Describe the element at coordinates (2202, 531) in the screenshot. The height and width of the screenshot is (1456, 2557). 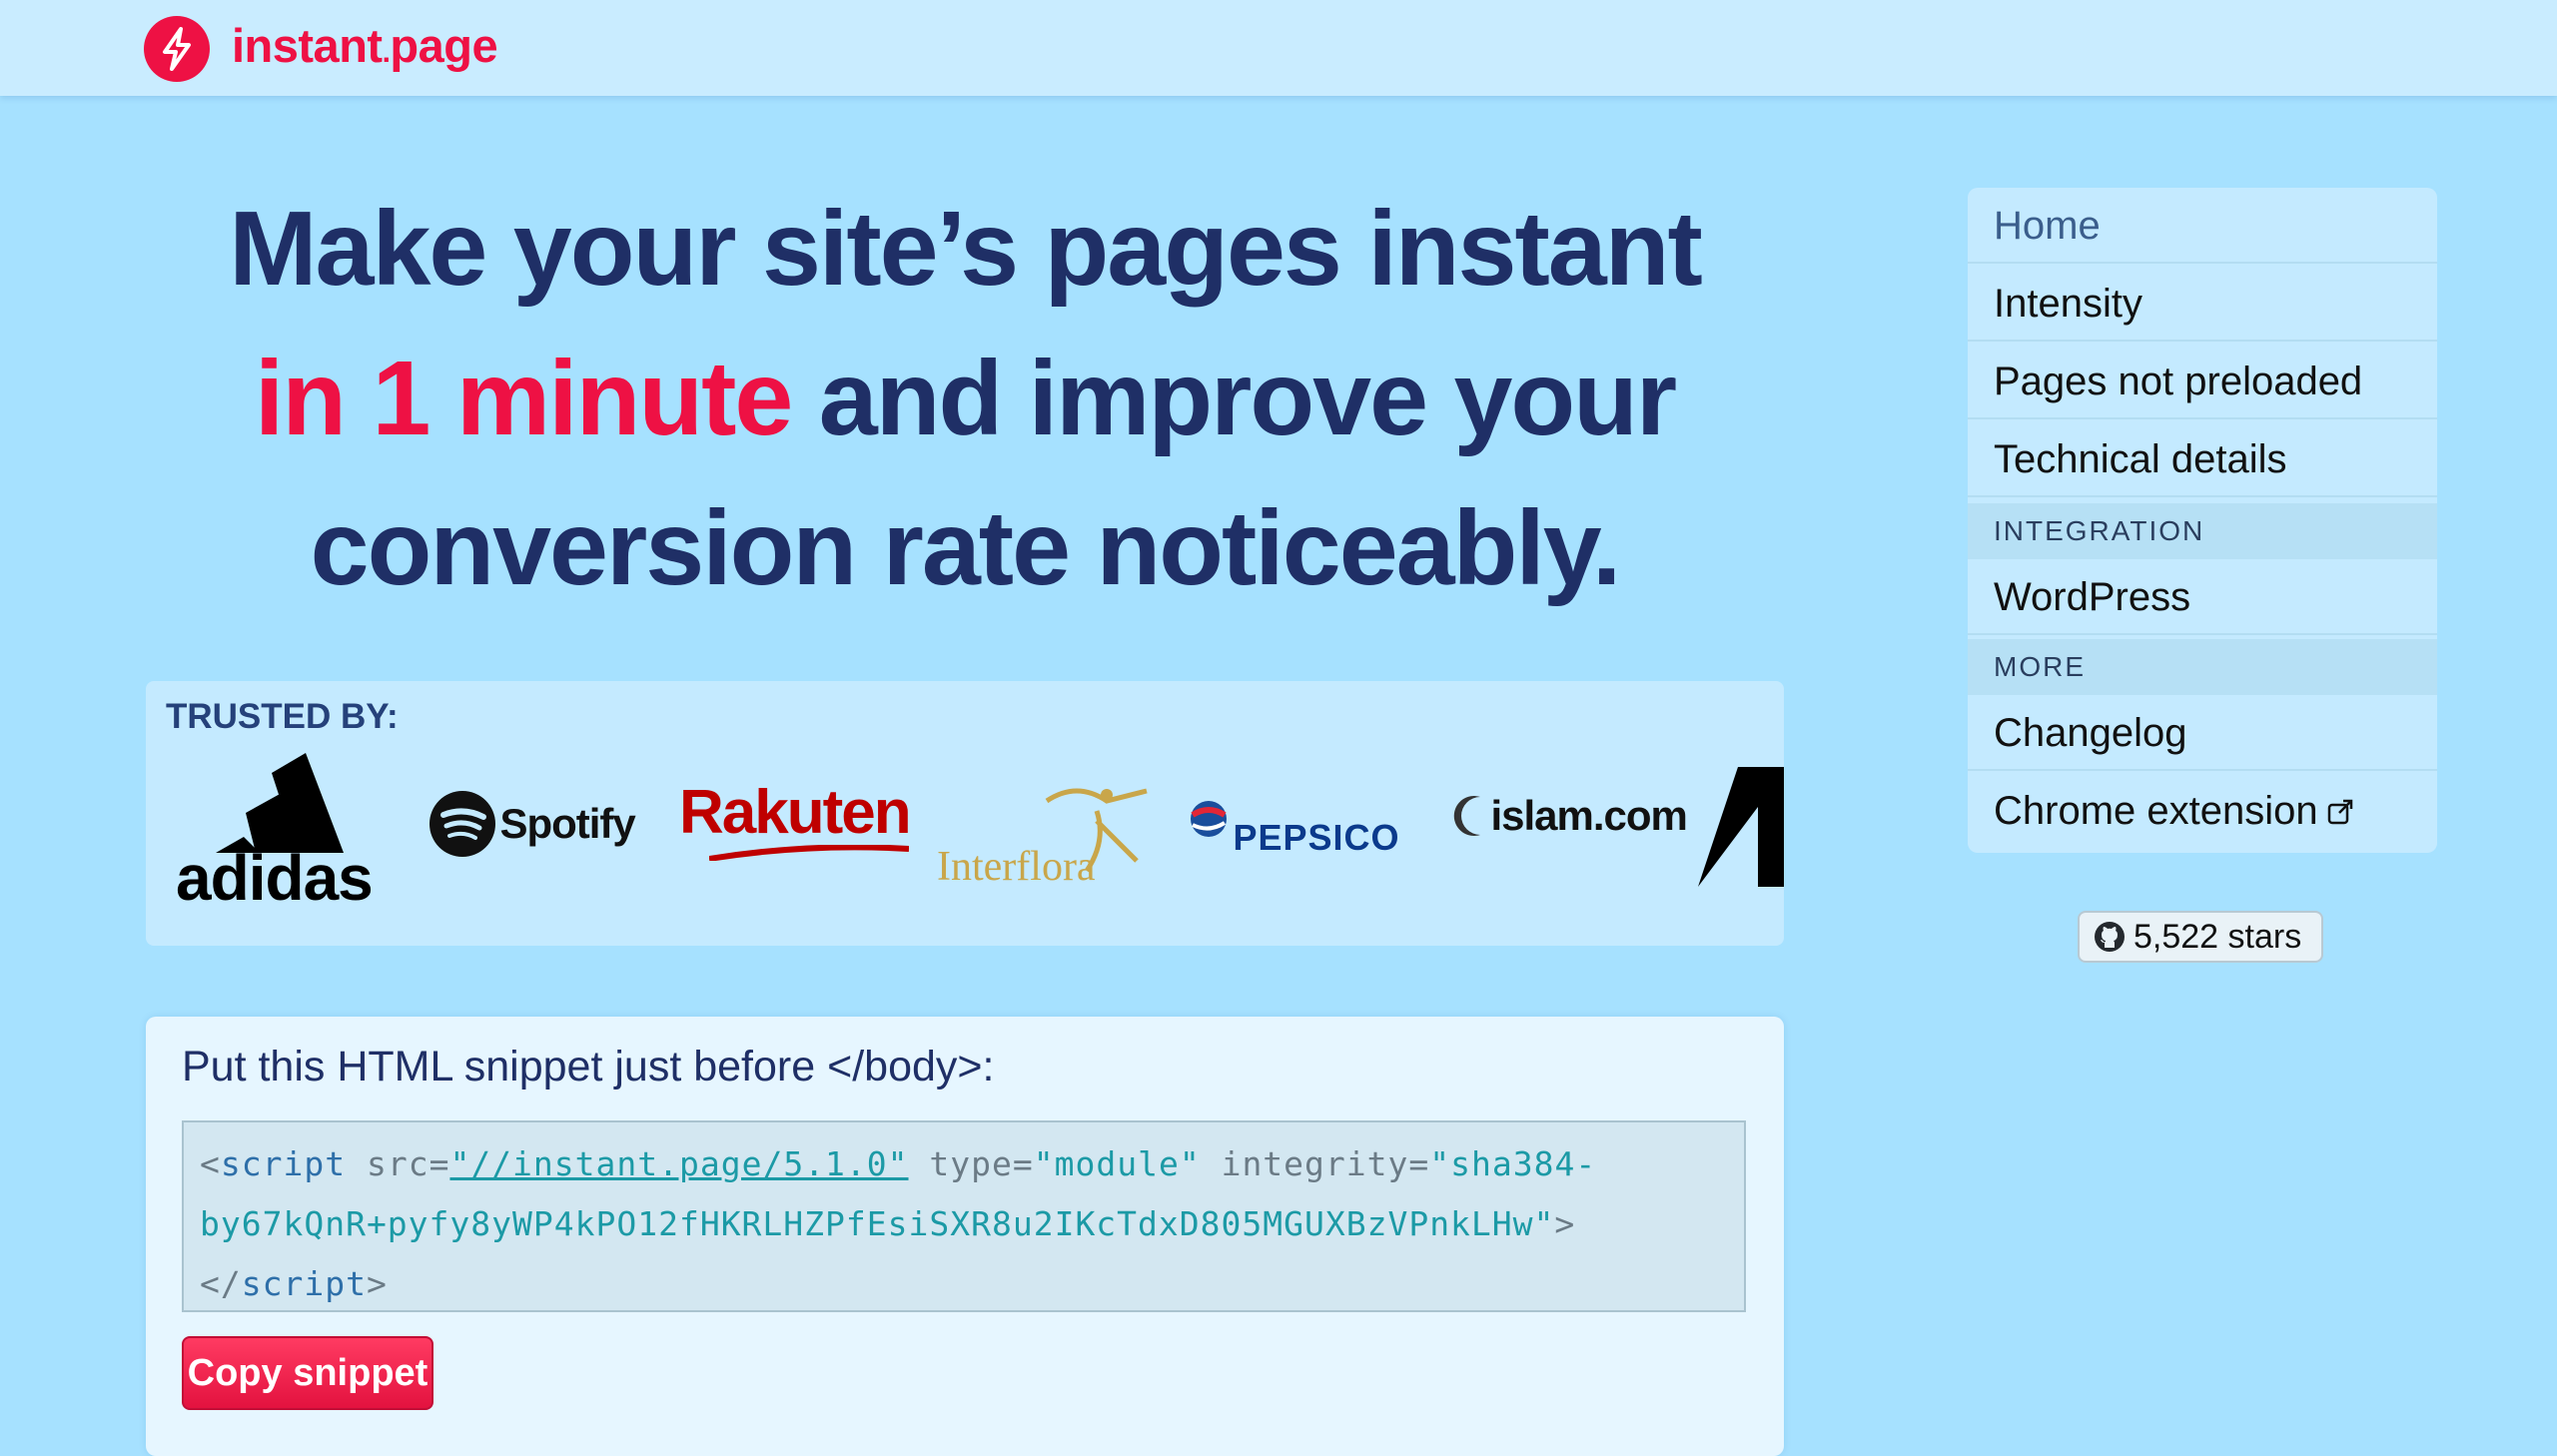
I see `nav-section-integration: INTEGRATION` at that location.